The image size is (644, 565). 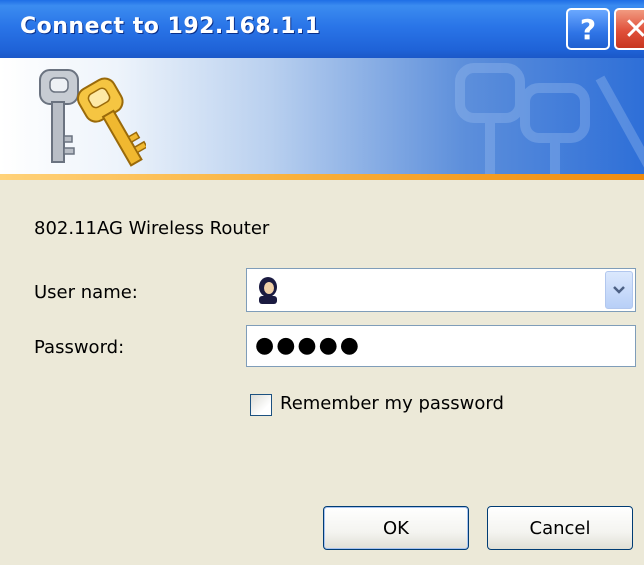 I want to click on title-bar: Connect to 192.168.1.1 ? ✕, so click(x=322, y=29).